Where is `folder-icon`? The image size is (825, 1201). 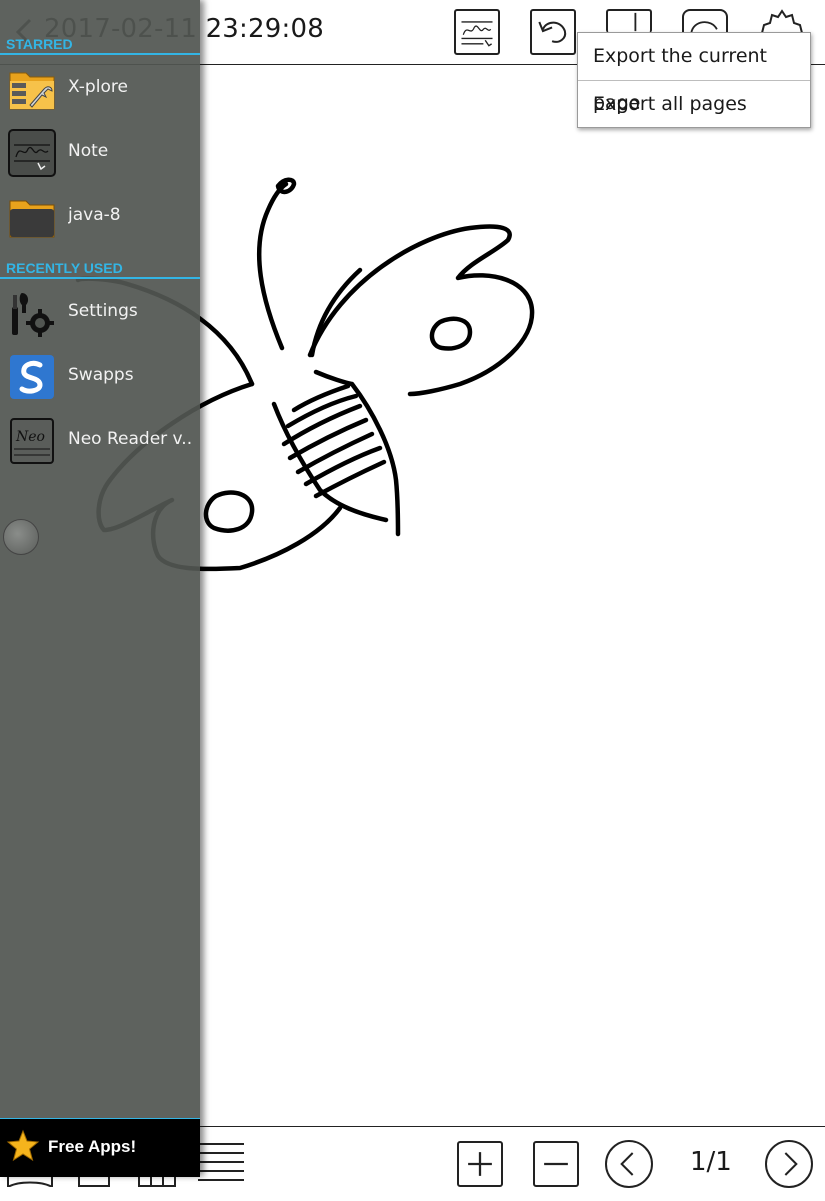 folder-icon is located at coordinates (32, 219).